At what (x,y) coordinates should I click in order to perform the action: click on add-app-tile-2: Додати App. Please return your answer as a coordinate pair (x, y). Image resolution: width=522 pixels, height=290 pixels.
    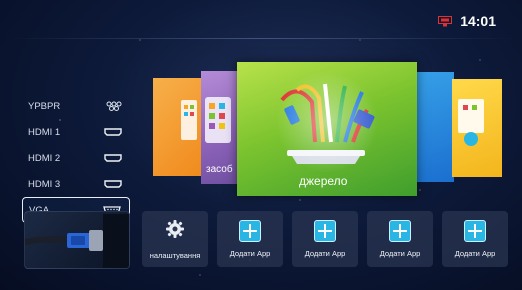
    Looking at the image, I should click on (325, 239).